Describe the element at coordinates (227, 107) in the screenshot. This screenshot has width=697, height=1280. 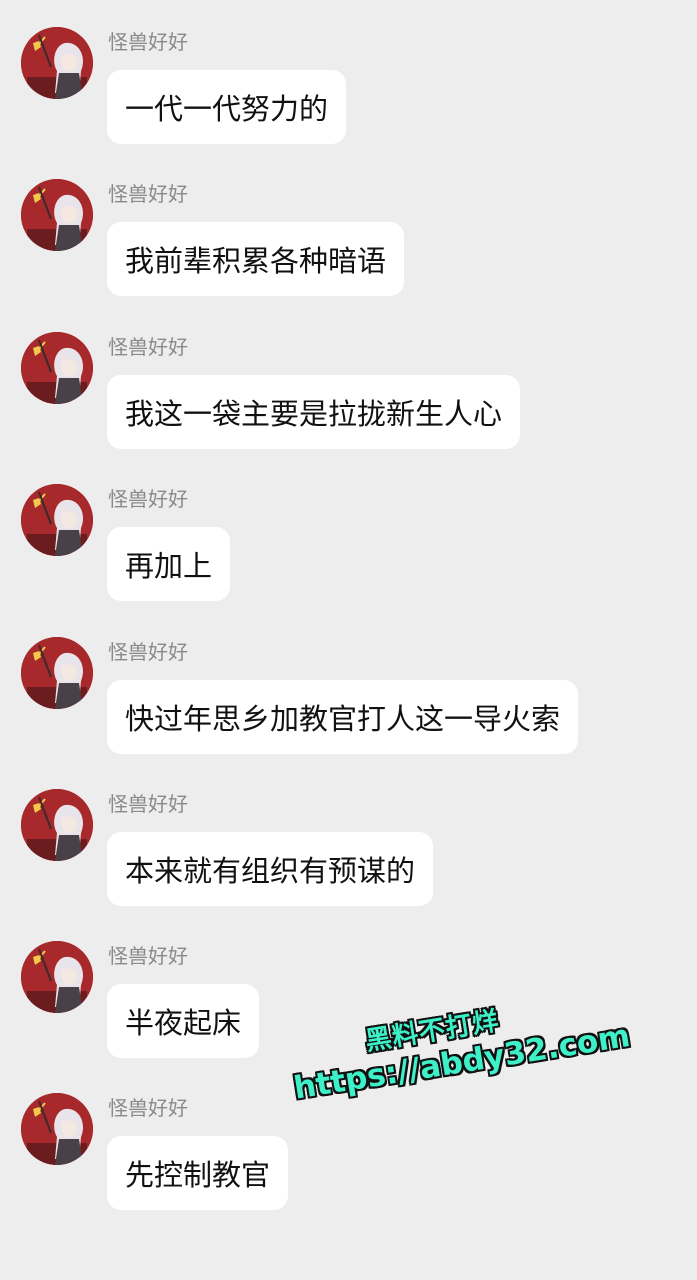
I see `message-bubble: 一代一代努力的` at that location.